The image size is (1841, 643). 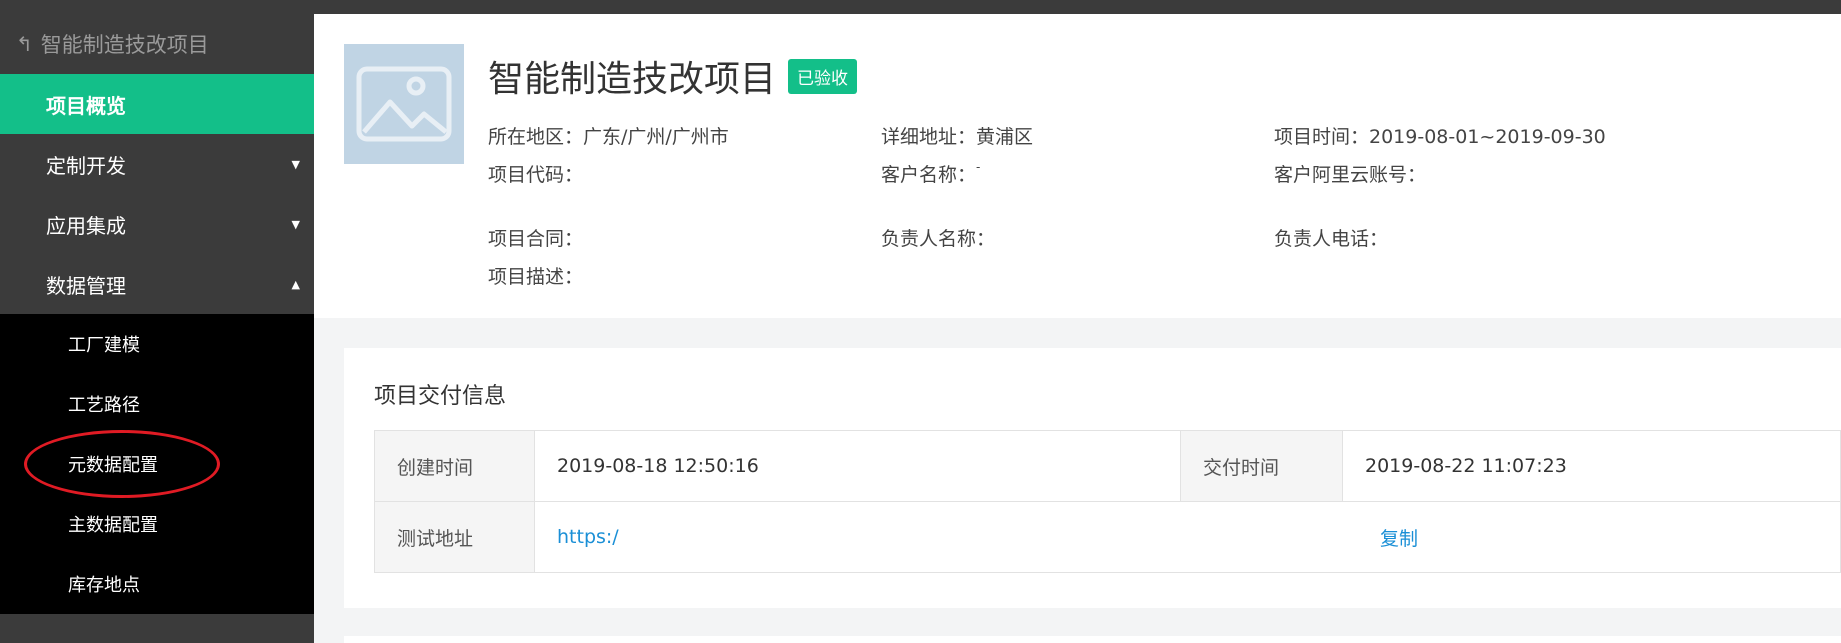 I want to click on created-time-value: 2019-08-18 12:50:16, so click(x=858, y=466).